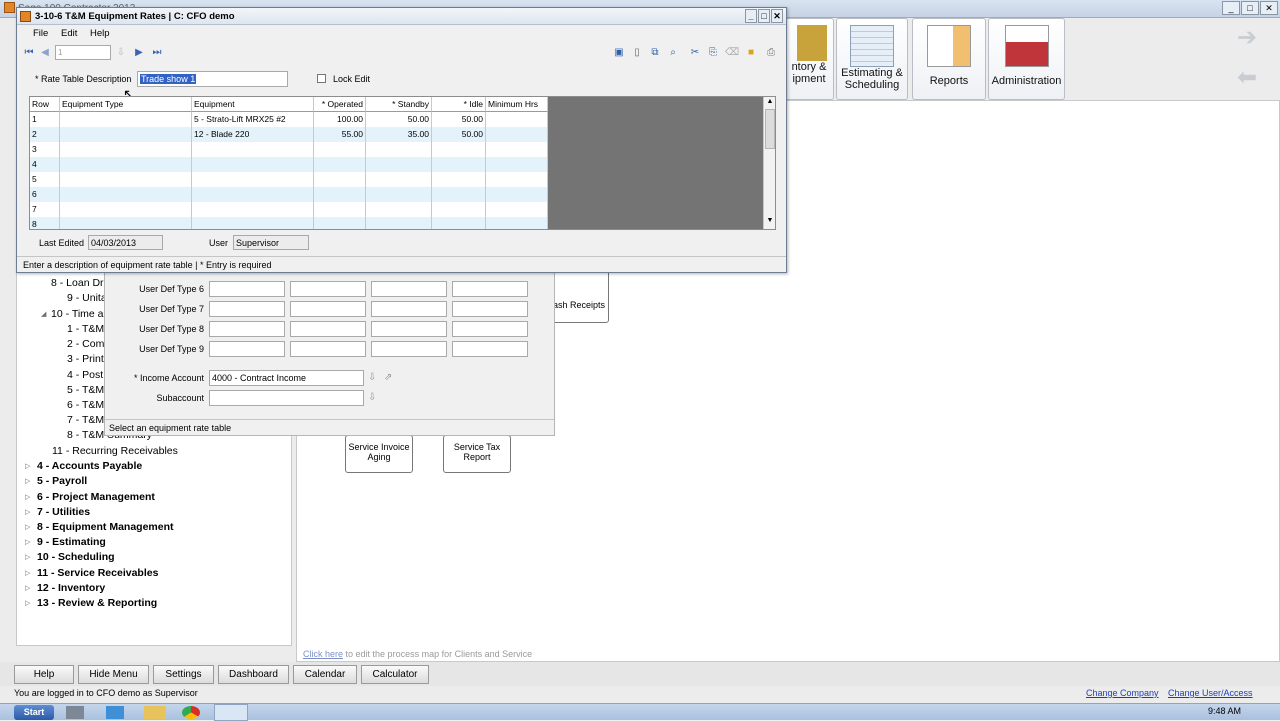 The width and height of the screenshot is (1280, 721). What do you see at coordinates (85, 405) in the screenshot?
I see `tree-item: 6 - T&M` at bounding box center [85, 405].